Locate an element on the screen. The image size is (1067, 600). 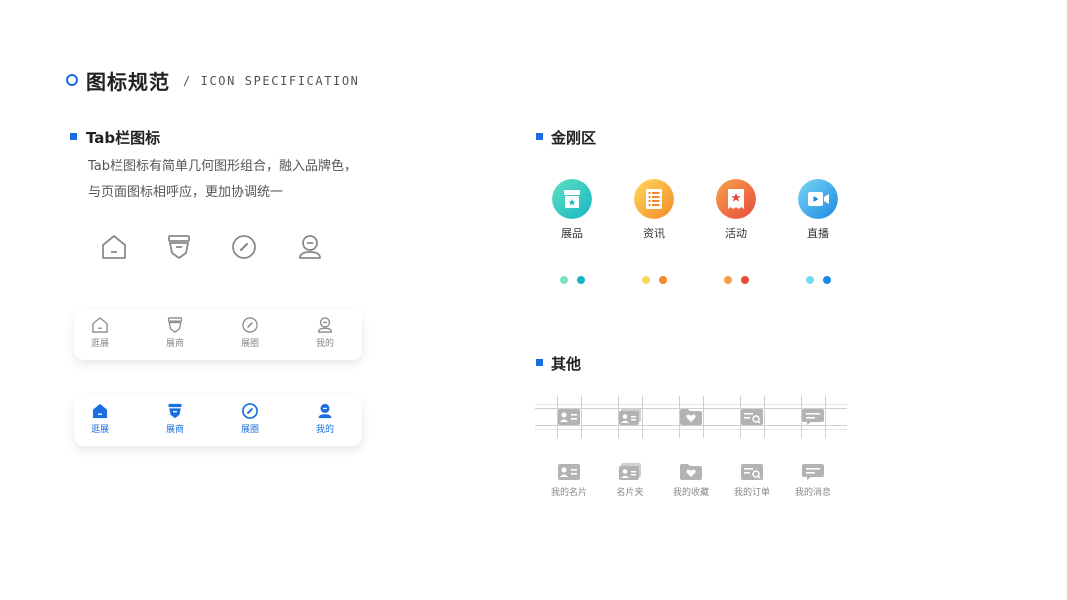
tab-zhanquan: 展圈 is located at coordinates (250, 332).